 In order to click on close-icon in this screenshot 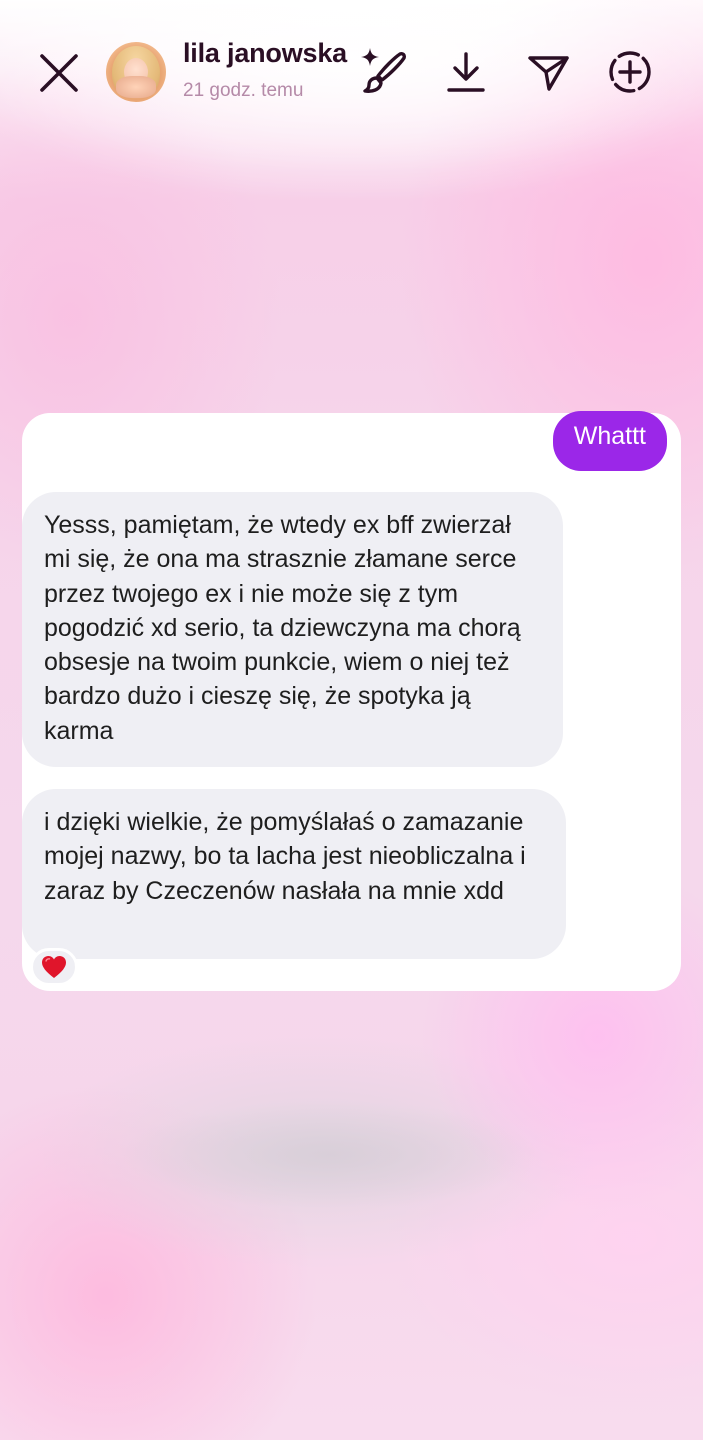, I will do `click(59, 73)`.